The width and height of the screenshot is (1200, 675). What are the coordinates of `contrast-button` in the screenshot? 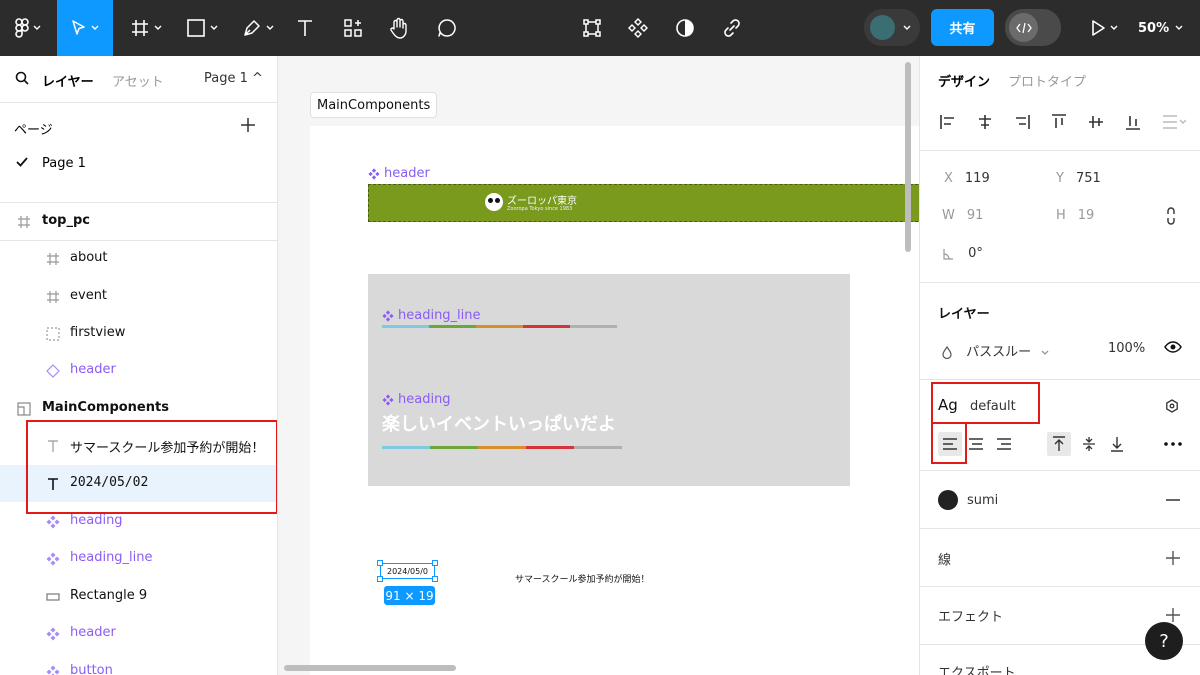 It's located at (685, 28).